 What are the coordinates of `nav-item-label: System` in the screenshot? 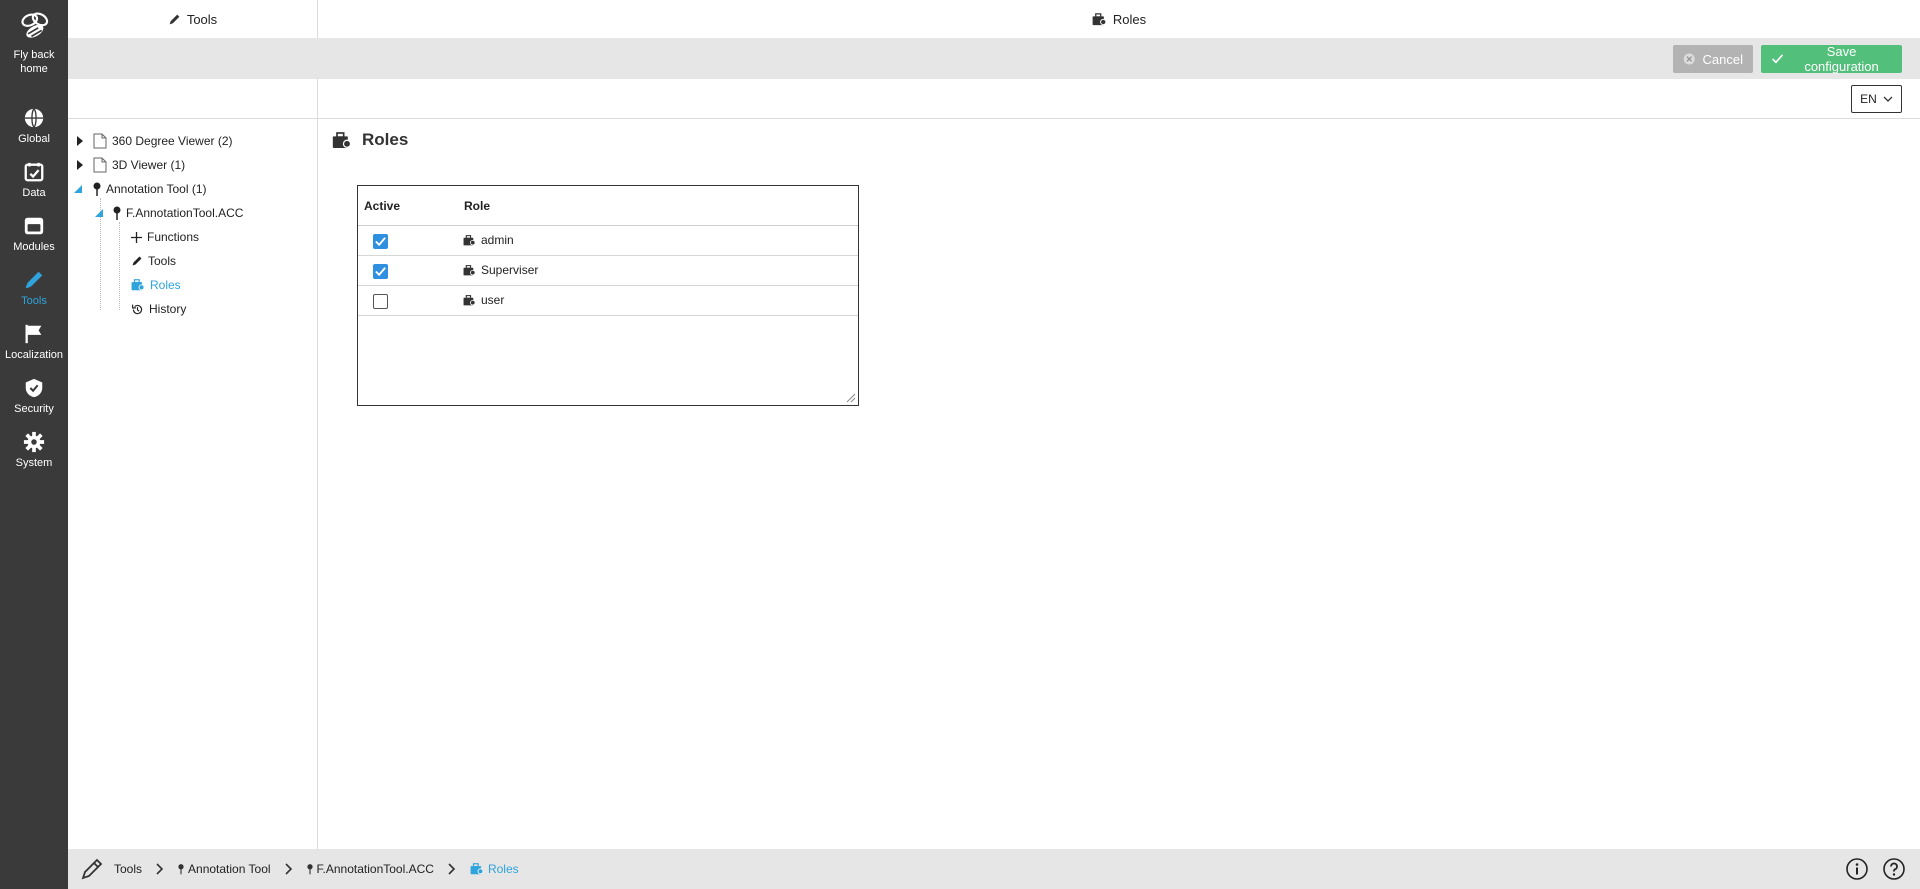 It's located at (34, 463).